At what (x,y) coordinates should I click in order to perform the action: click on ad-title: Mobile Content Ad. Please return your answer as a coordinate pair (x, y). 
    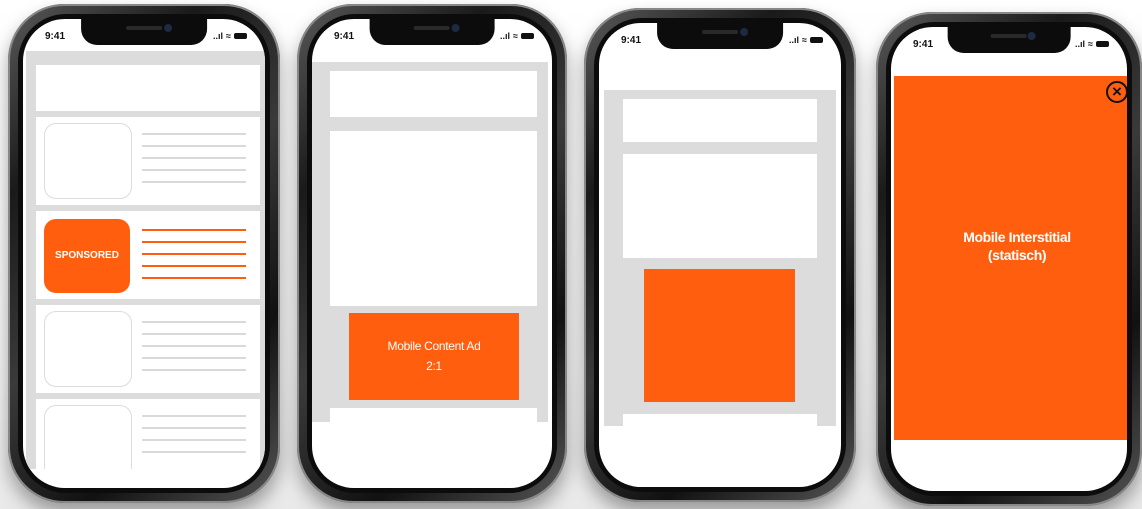
    Looking at the image, I should click on (434, 346).